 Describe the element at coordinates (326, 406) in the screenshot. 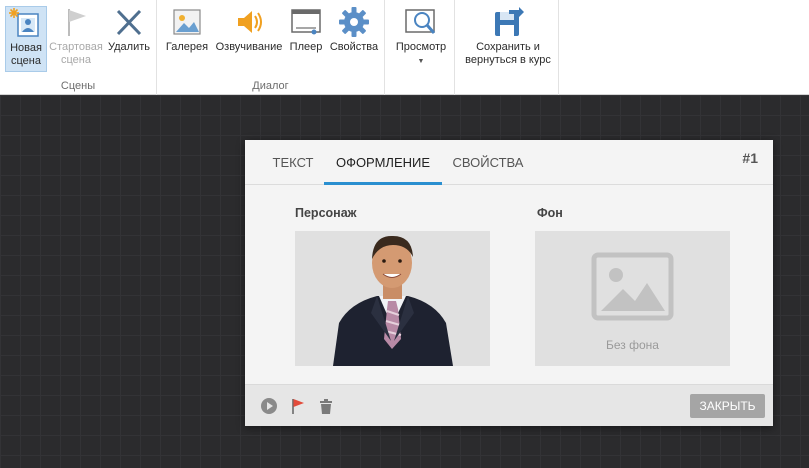

I see `trash-icon` at that location.